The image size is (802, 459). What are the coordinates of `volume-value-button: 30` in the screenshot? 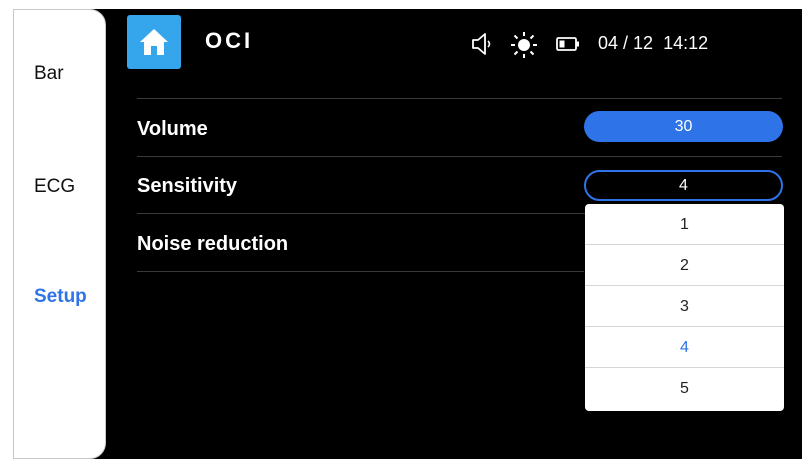 It's located at (683, 126).